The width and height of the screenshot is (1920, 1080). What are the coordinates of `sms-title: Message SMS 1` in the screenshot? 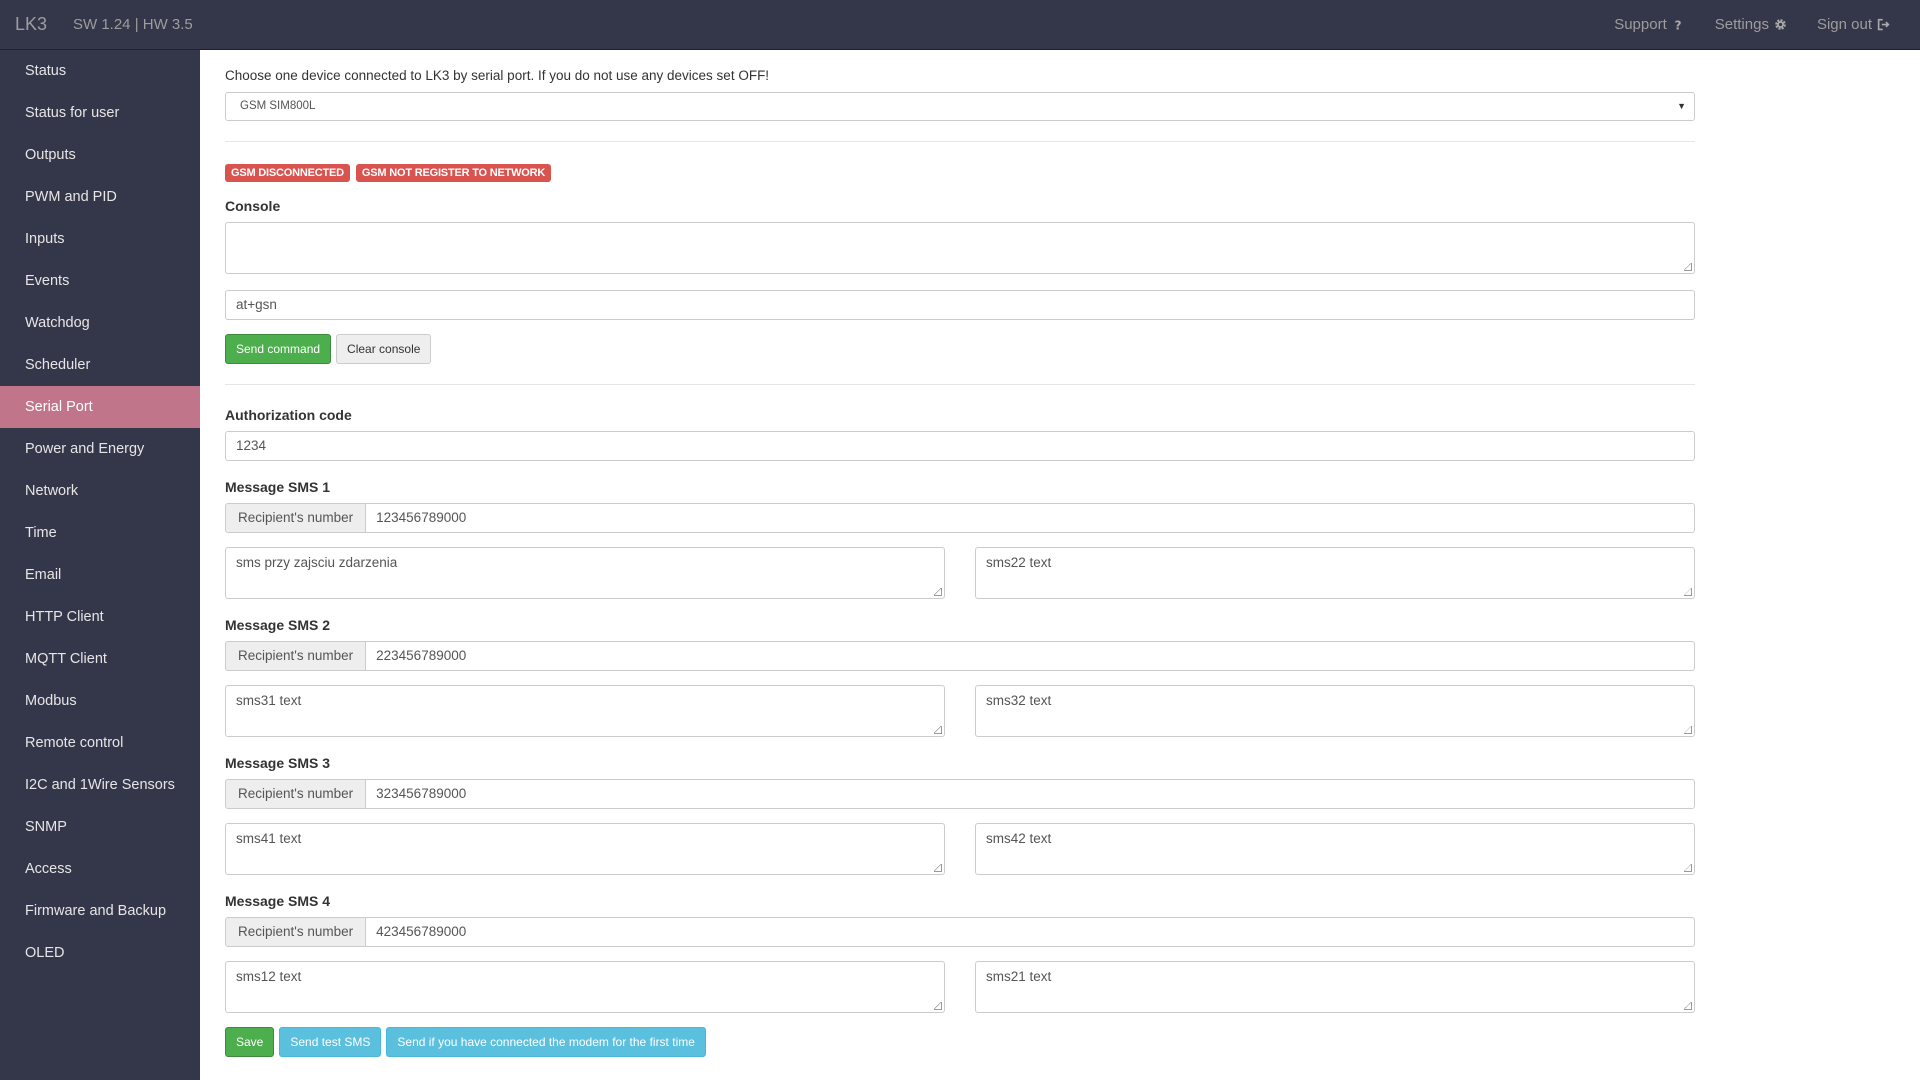 It's located at (278, 487).